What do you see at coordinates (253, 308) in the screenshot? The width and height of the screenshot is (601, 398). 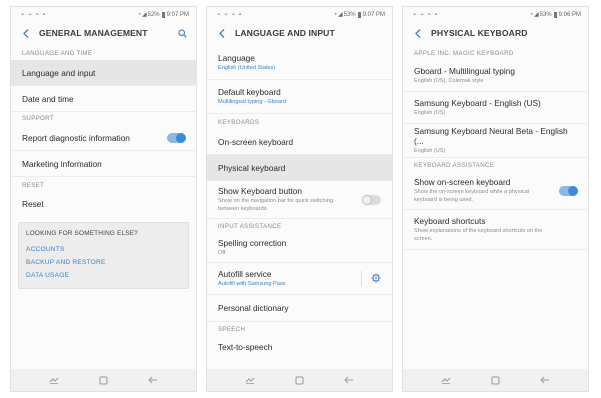 I see `item-label: Personal dictionary` at bounding box center [253, 308].